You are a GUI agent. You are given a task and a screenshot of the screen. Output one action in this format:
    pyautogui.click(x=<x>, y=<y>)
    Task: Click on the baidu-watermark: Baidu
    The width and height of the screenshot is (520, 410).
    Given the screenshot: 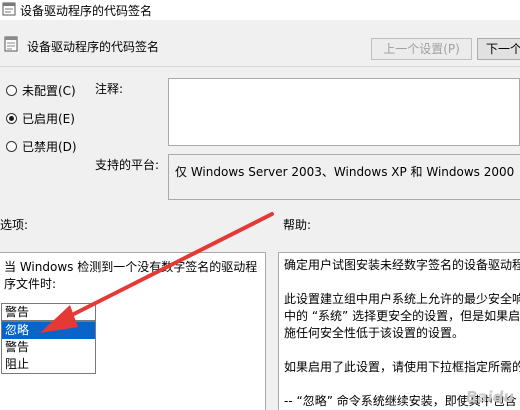 What is the action you would take?
    pyautogui.click(x=489, y=397)
    